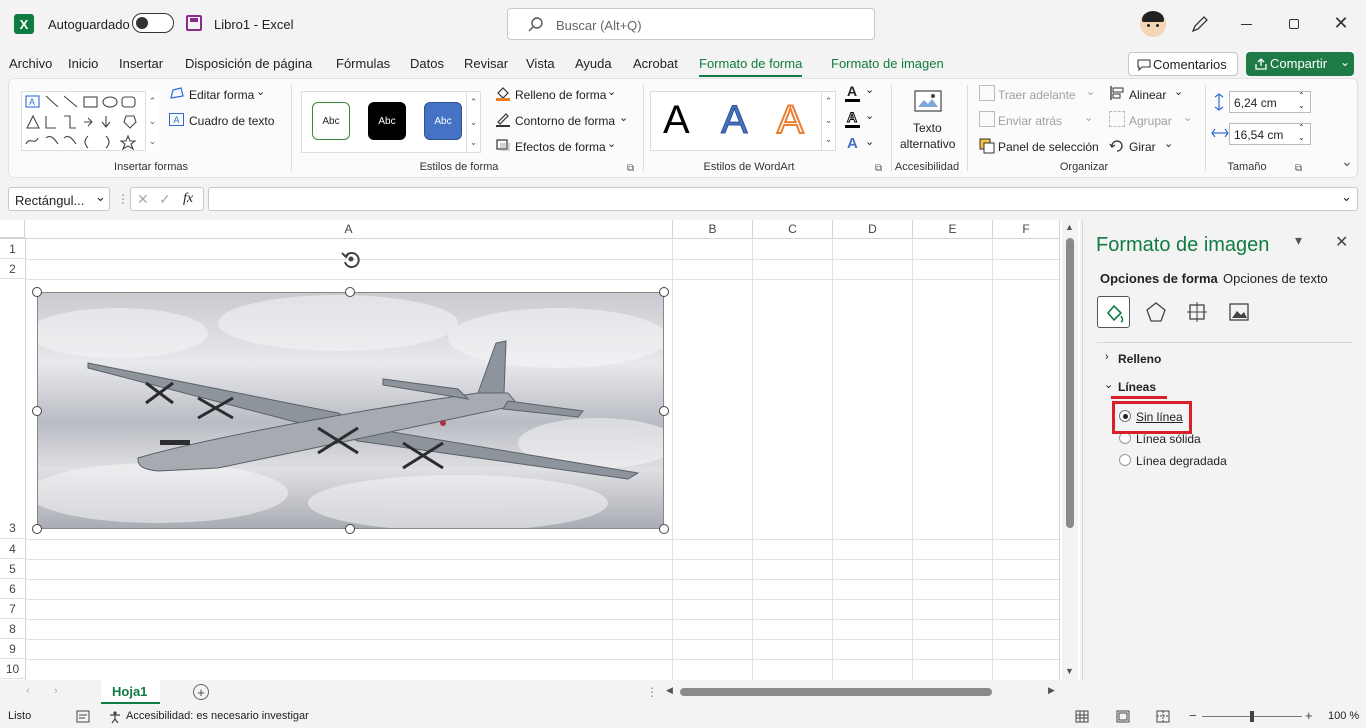  Describe the element at coordinates (1301, 133) in the screenshot. I see `width-stepper-icon: ⌃ ⌄` at that location.